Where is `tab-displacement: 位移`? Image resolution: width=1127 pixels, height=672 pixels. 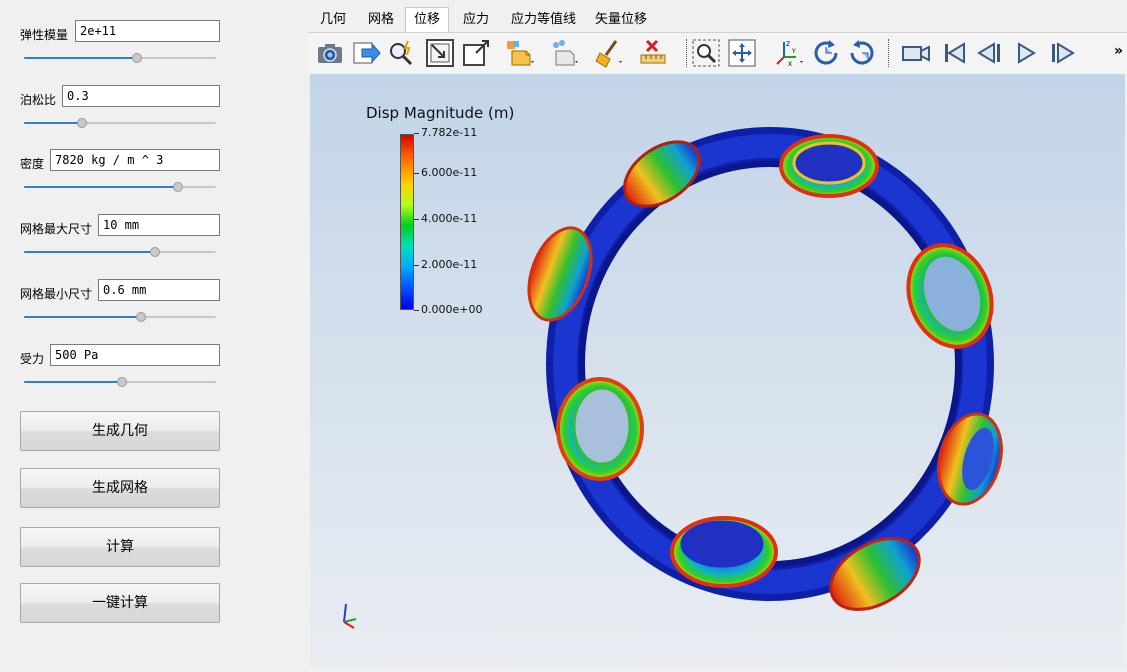 tab-displacement: 位移 is located at coordinates (427, 19).